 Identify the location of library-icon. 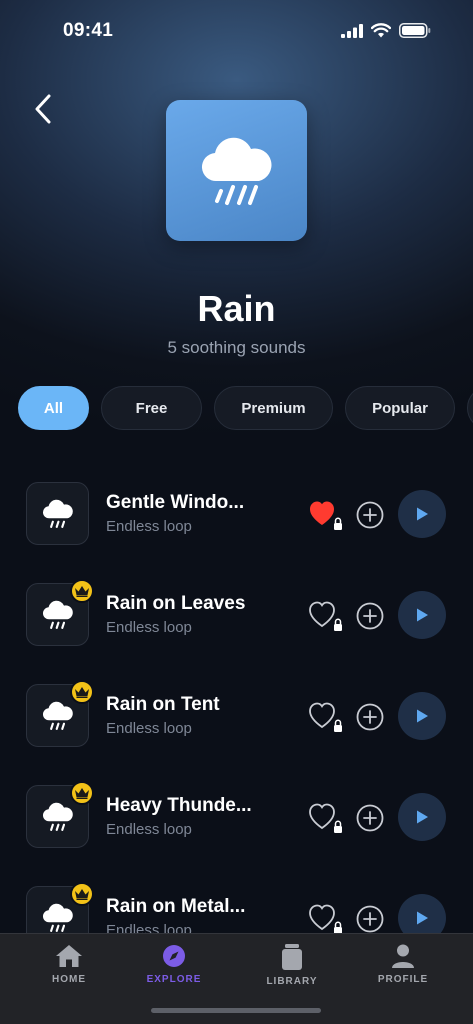
(292, 957).